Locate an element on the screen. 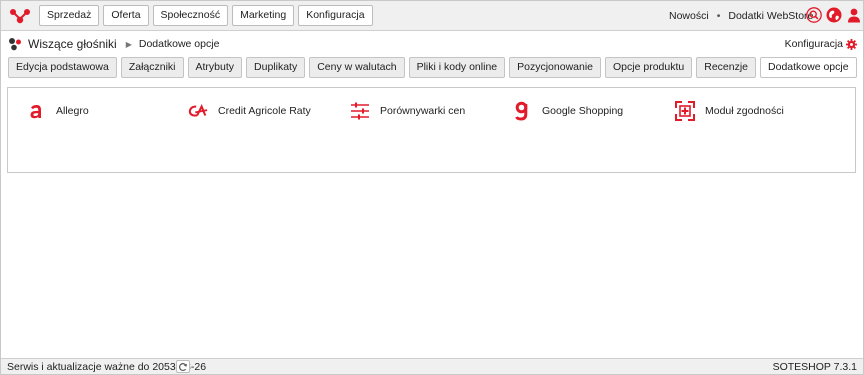 The width and height of the screenshot is (864, 375). search-icon is located at coordinates (814, 15).